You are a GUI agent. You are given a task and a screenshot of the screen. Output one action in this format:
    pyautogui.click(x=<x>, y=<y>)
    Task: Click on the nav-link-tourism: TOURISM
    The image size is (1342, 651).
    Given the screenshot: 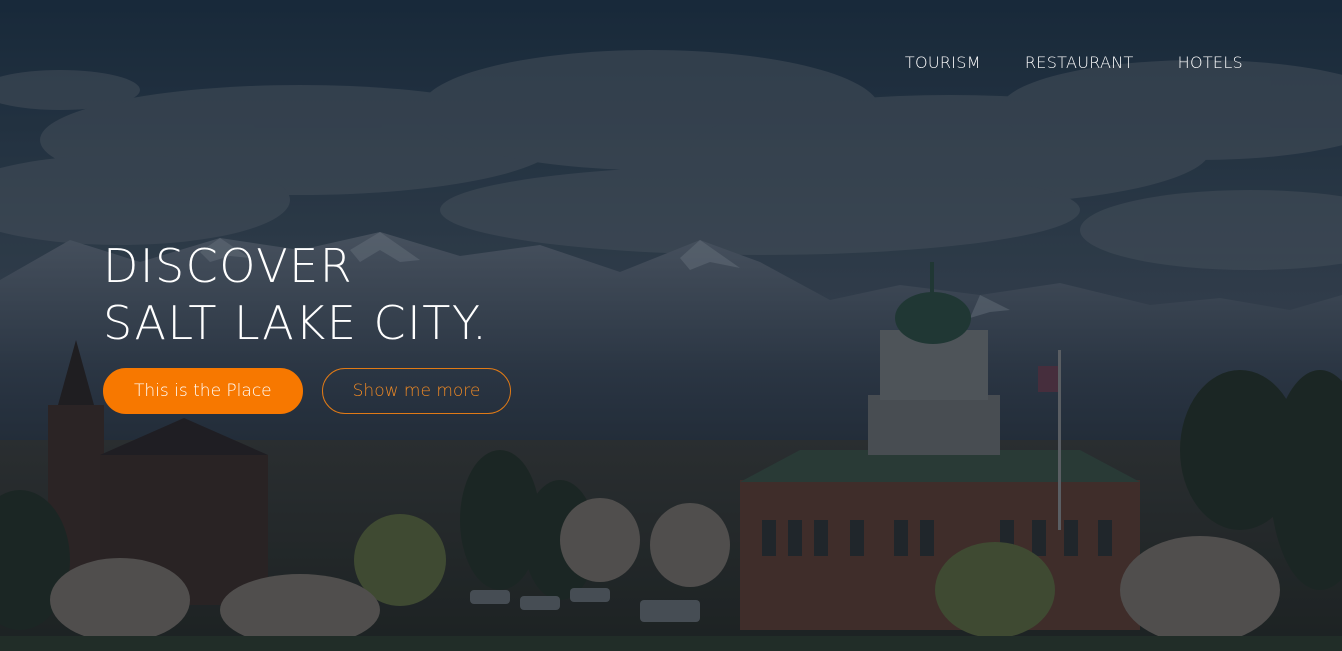 What is the action you would take?
    pyautogui.click(x=943, y=63)
    